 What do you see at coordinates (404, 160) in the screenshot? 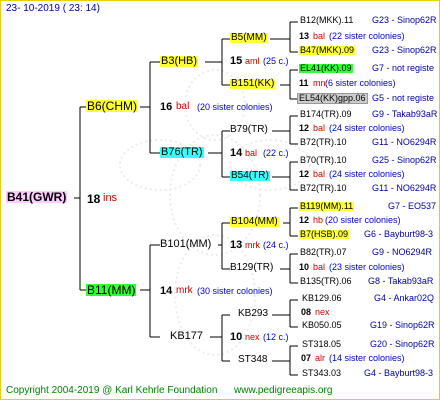
I see `gen4-label: G25 - Sinop62R` at bounding box center [404, 160].